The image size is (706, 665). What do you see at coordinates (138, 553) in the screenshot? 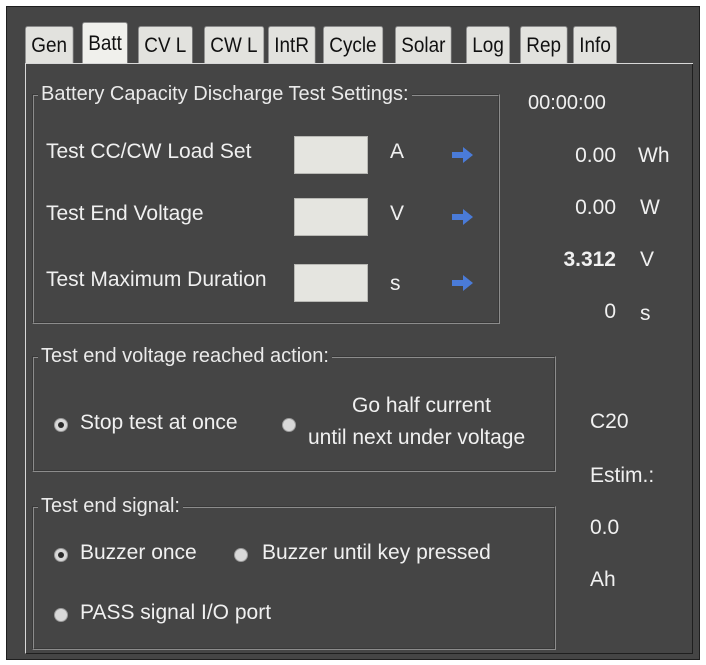
I see `buzzer-once-label: Buzzer once` at bounding box center [138, 553].